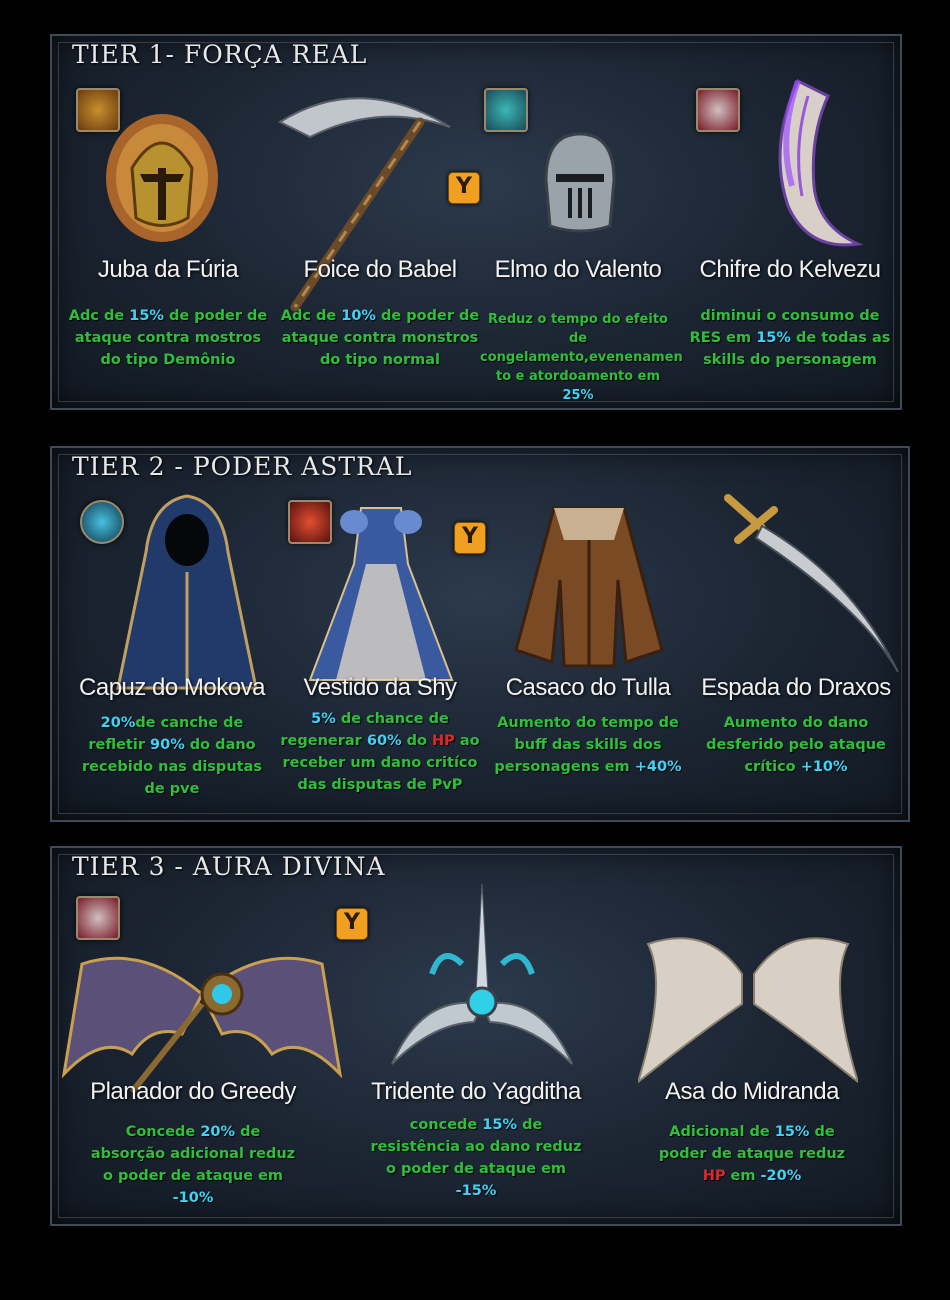 The height and width of the screenshot is (1300, 950). What do you see at coordinates (658, 767) in the screenshot?
I see `highlighted-value: +40%` at bounding box center [658, 767].